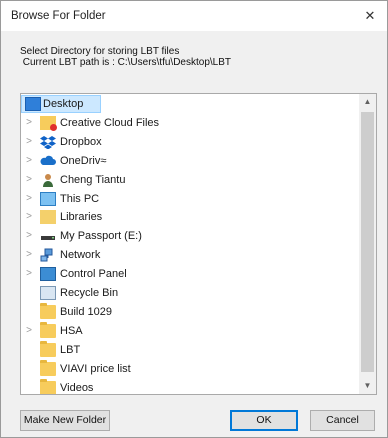 The image size is (388, 438). Describe the element at coordinates (191, 349) in the screenshot. I see `tree-item-lbt: LBT` at that location.